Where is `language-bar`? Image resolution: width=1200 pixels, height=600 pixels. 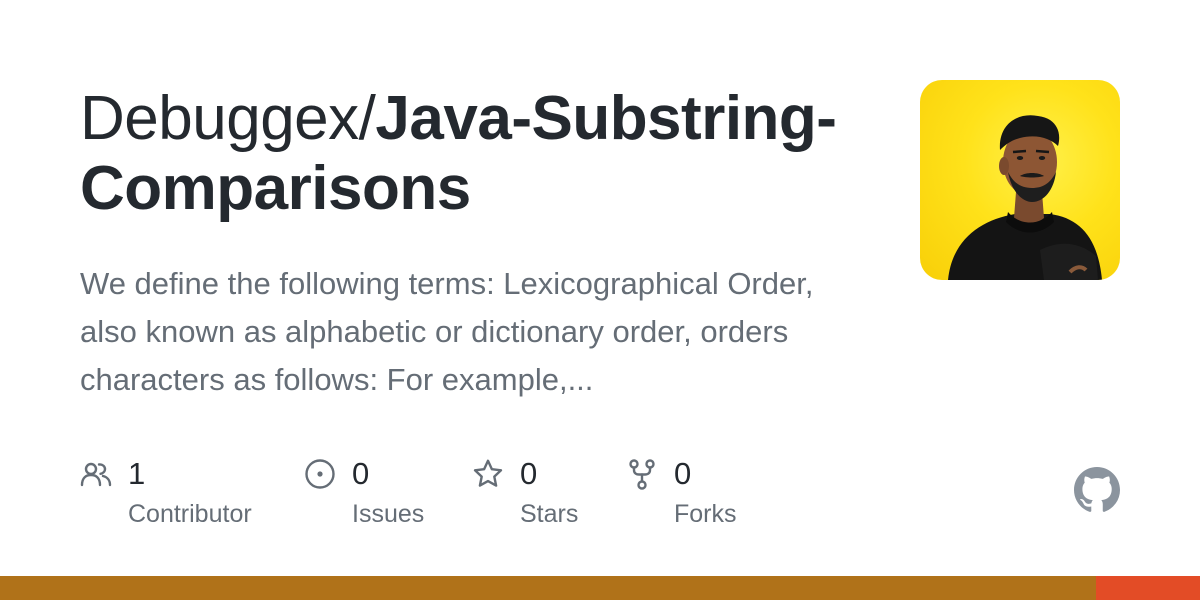
language-bar is located at coordinates (600, 588).